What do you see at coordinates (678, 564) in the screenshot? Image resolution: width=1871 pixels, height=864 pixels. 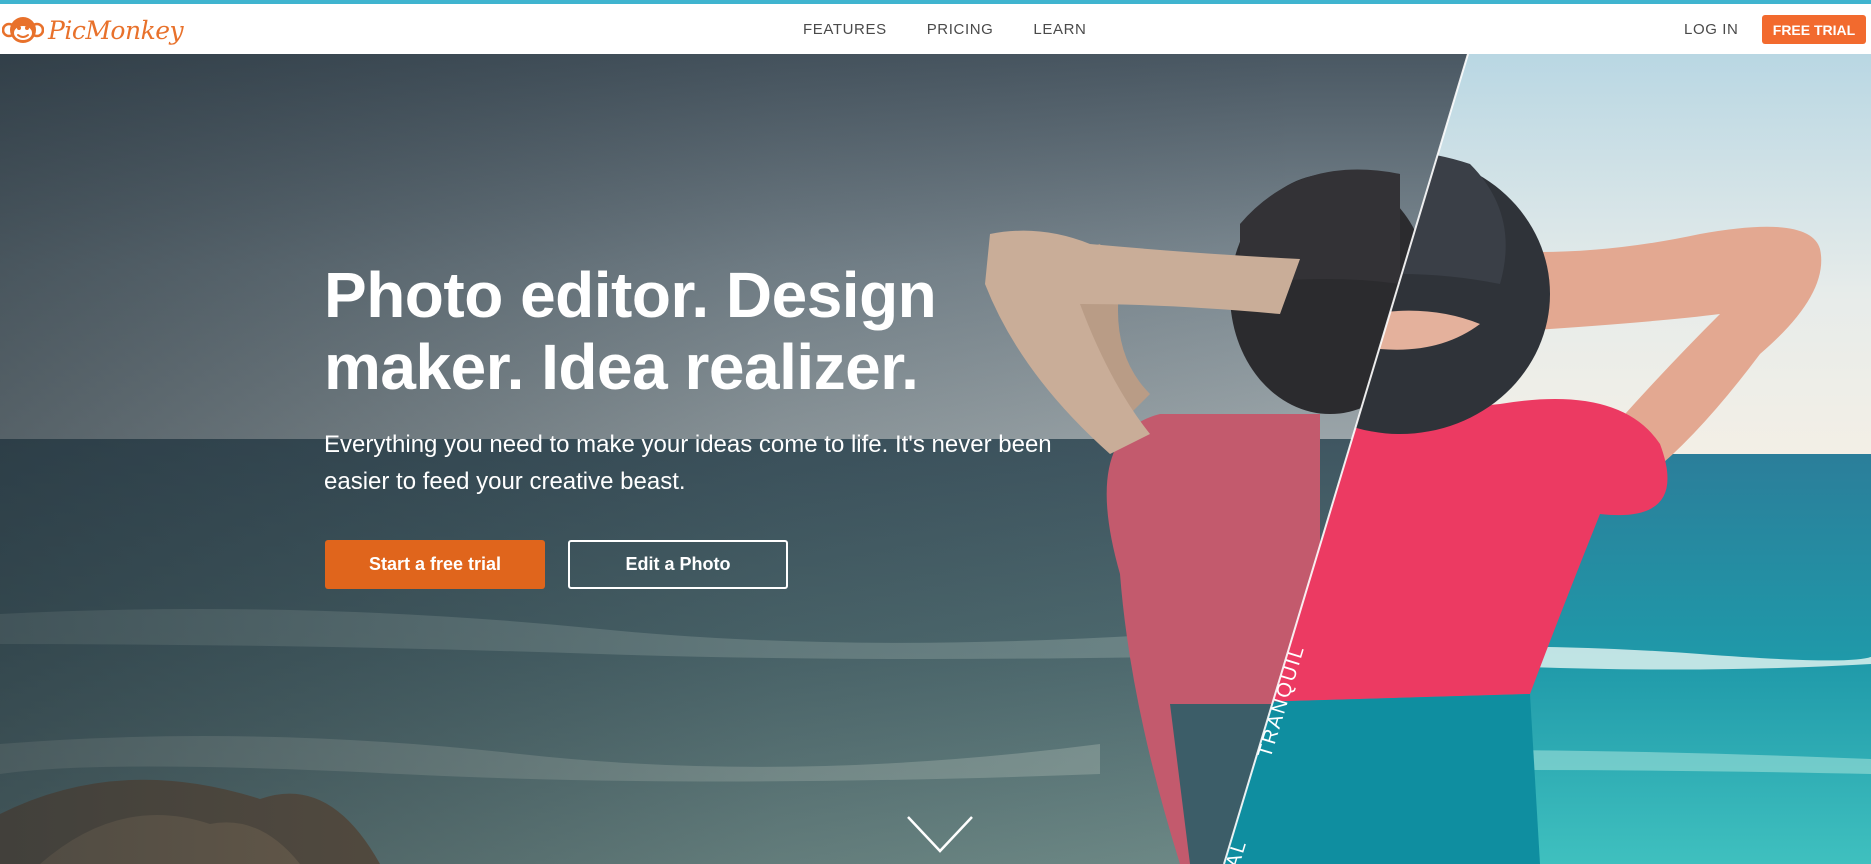 I see `edit-photo-button: Edit a Photo` at bounding box center [678, 564].